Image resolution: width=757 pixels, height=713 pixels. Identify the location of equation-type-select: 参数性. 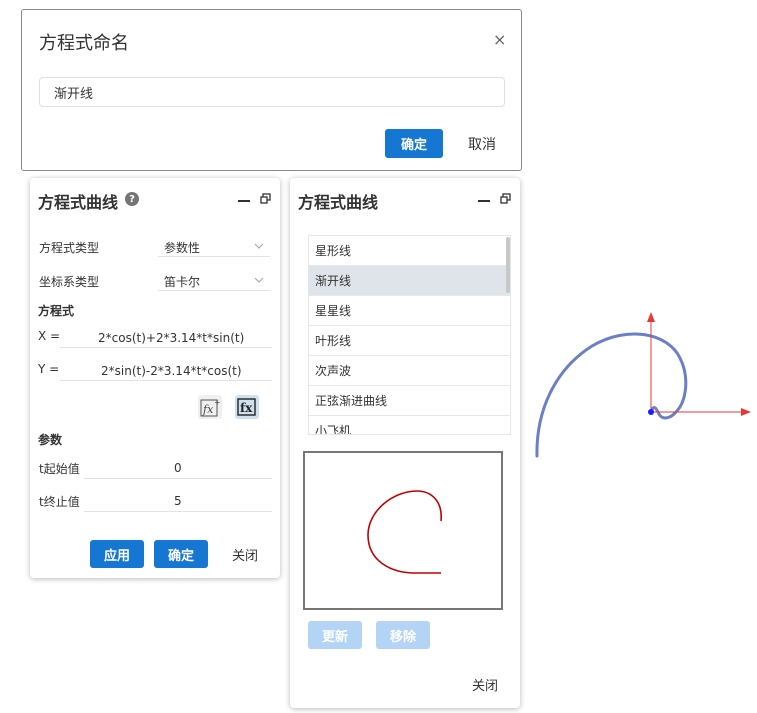
(182, 247).